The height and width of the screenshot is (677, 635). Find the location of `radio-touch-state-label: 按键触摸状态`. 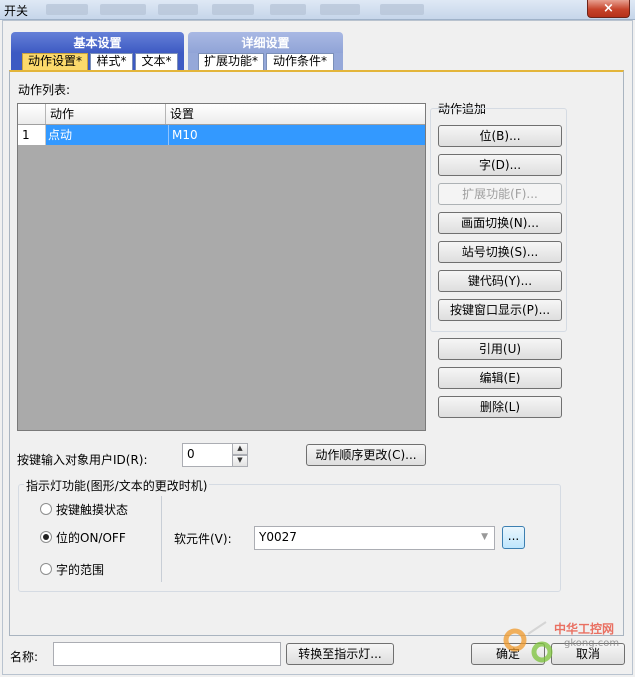

radio-touch-state-label: 按键触摸状态 is located at coordinates (92, 510).